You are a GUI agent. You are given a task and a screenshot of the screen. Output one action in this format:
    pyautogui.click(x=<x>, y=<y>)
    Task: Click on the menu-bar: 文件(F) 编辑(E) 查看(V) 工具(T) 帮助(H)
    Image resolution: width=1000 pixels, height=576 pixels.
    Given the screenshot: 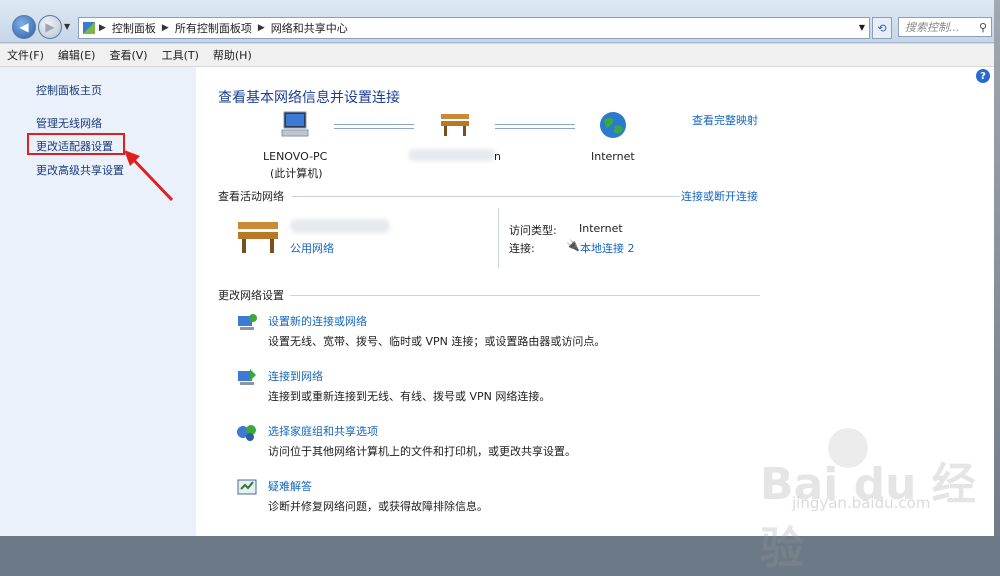 What is the action you would take?
    pyautogui.click(x=497, y=55)
    